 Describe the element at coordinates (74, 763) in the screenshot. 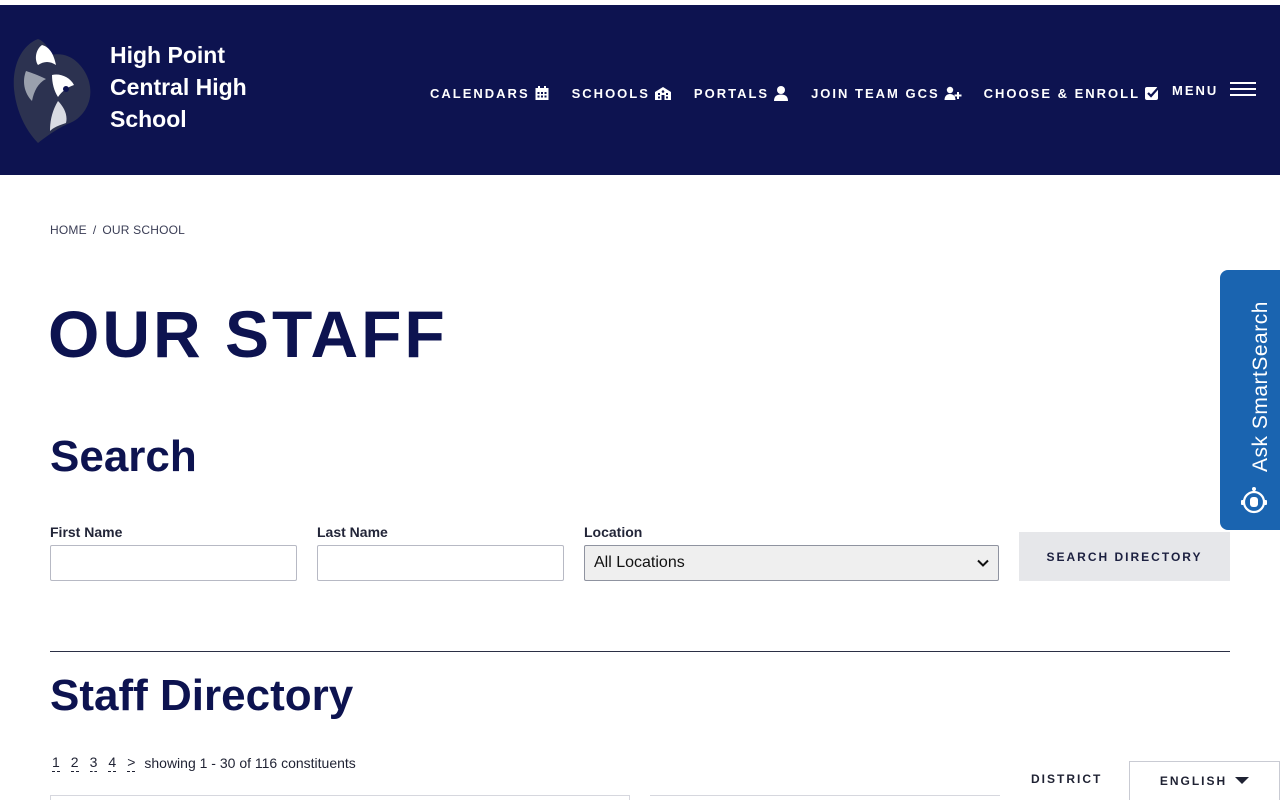

I see `page-link-2: 2` at that location.